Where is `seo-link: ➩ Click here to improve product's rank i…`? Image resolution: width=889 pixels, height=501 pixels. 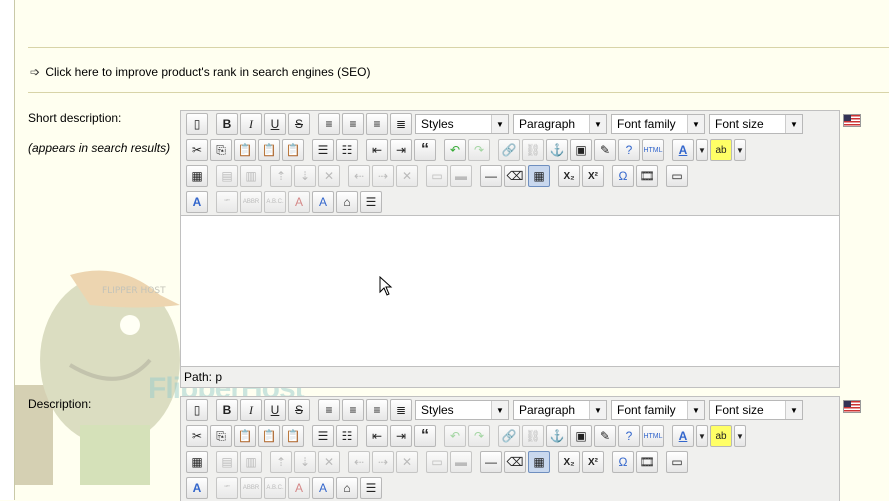
seo-link: ➩ Click here to improve product's rank i… is located at coordinates (200, 72).